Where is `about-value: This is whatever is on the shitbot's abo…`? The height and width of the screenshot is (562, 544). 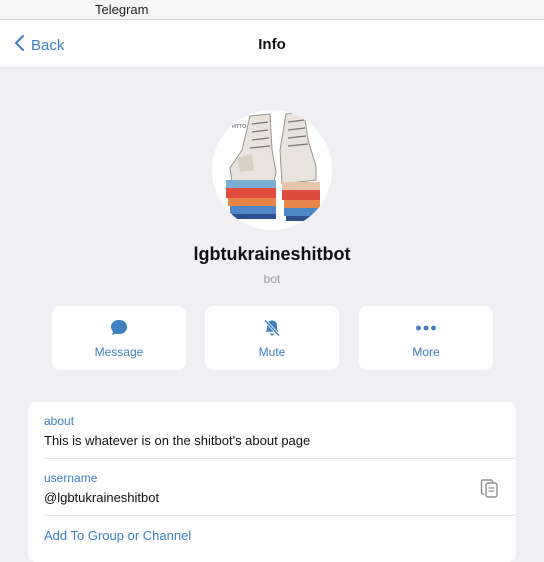
about-value: This is whatever is on the shitbot's abo… is located at coordinates (177, 440).